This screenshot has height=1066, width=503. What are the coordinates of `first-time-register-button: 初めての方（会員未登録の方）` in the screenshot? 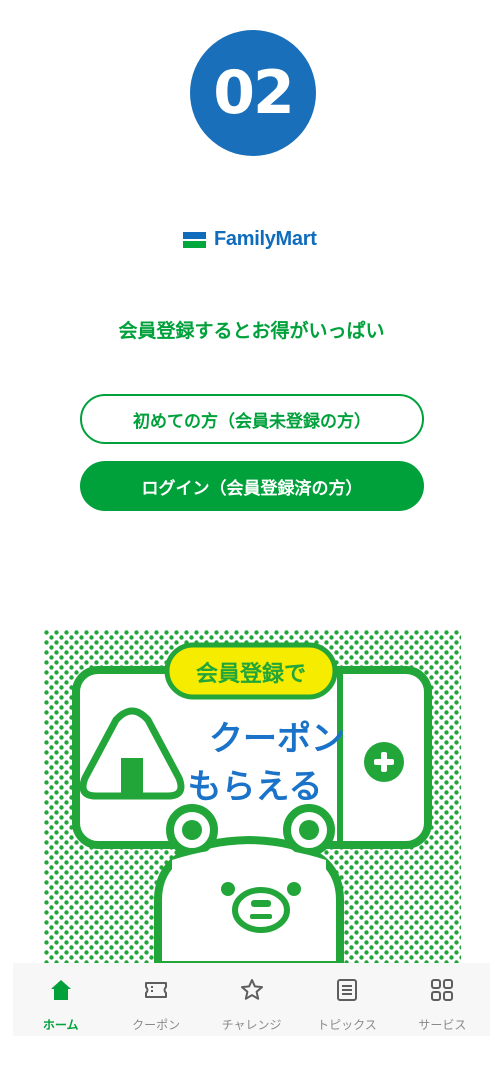 It's located at (252, 419).